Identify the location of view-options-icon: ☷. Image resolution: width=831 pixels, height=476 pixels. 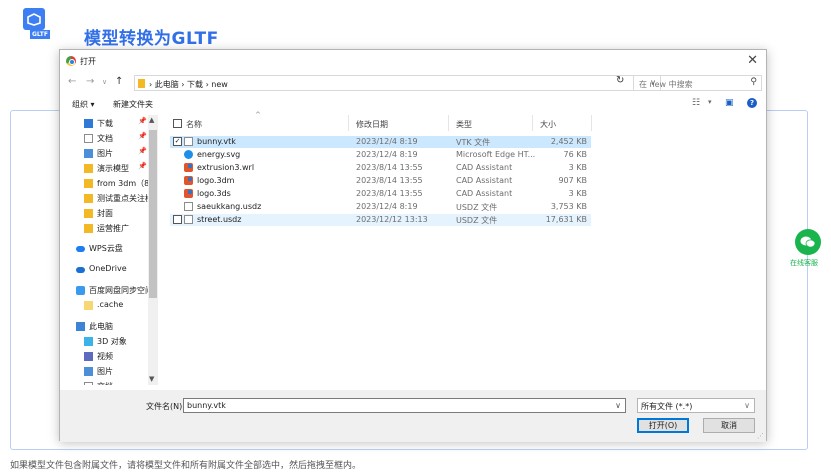
(696, 103).